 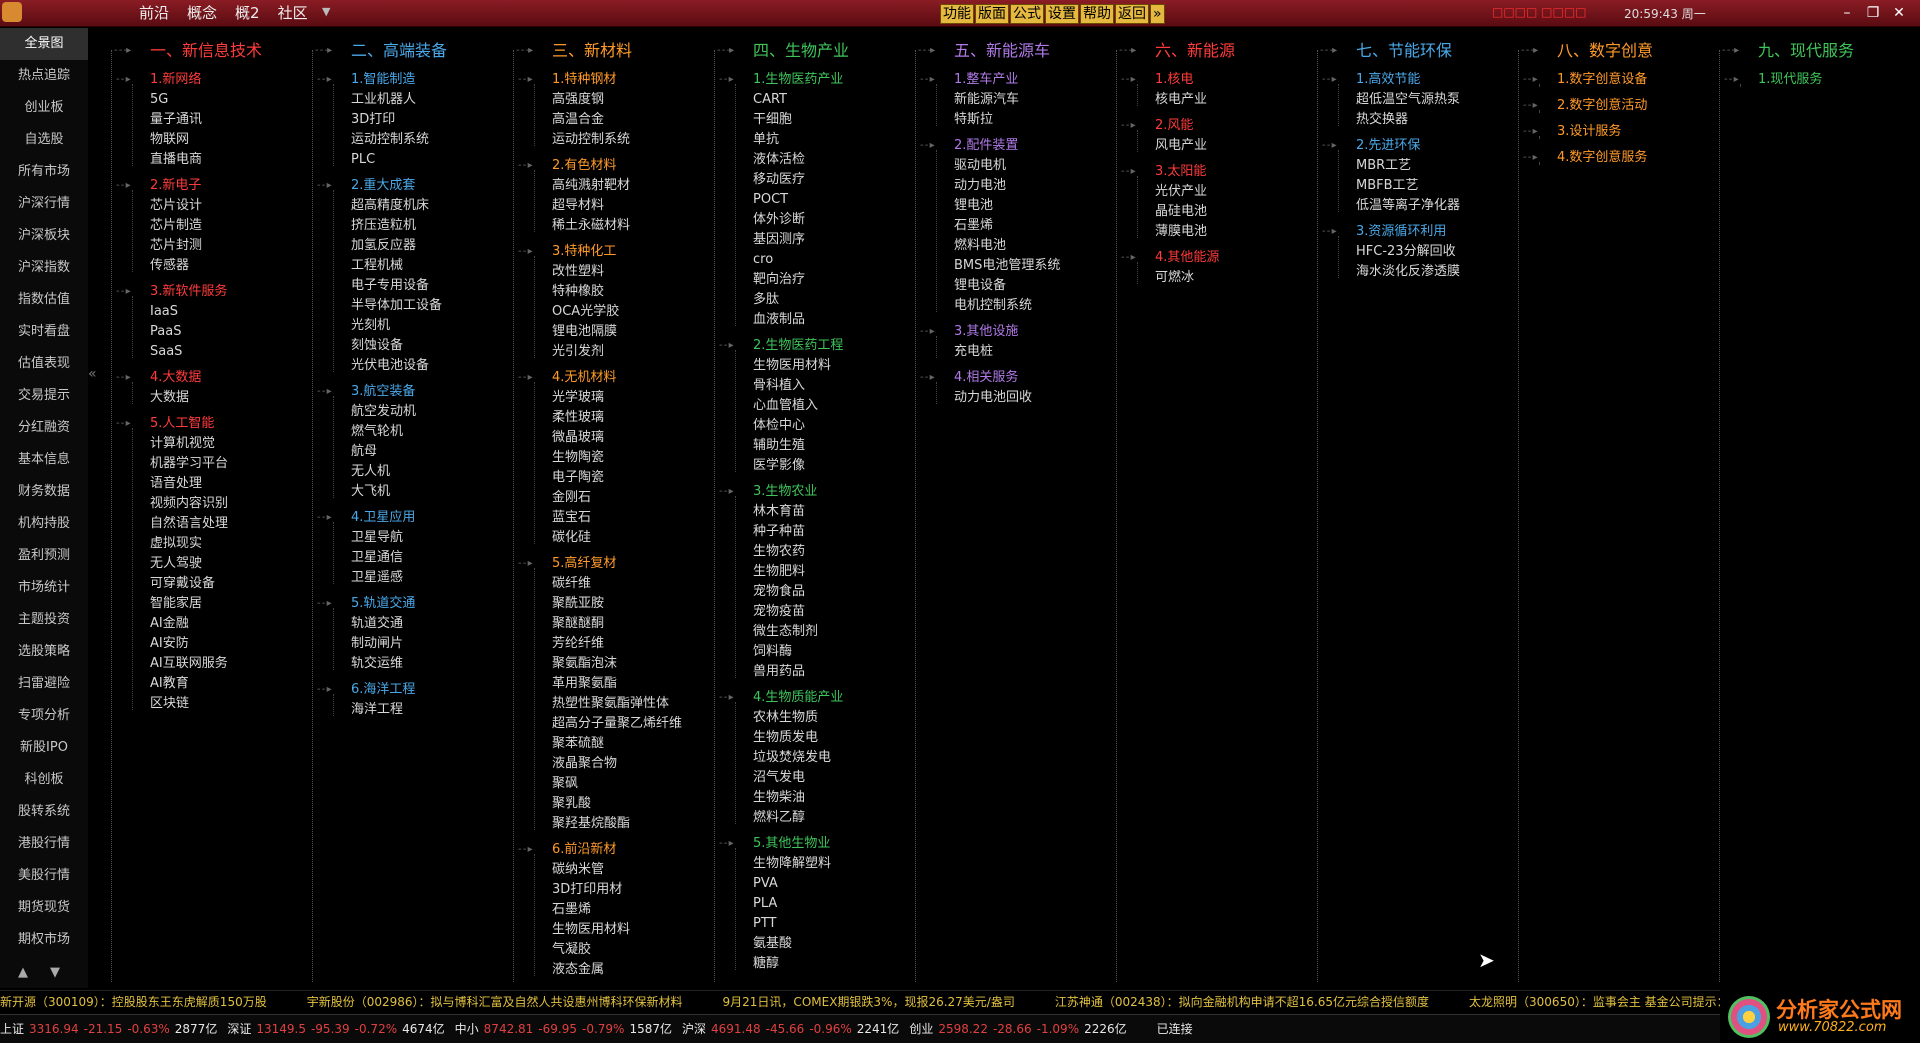 I want to click on concept-item: 聚羟基烷酸酯, so click(x=612, y=824).